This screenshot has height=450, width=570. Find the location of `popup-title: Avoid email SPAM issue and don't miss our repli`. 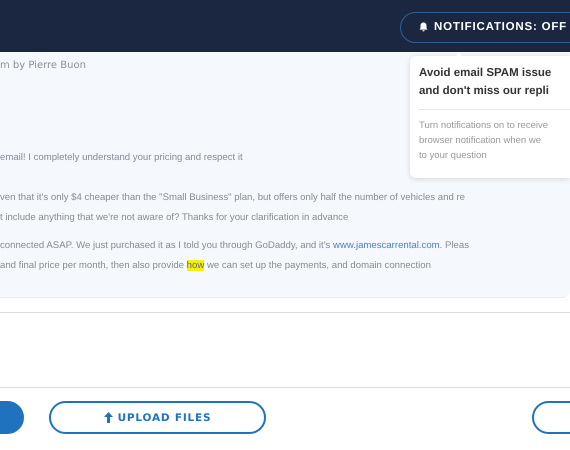

popup-title: Avoid email SPAM issue and don't miss our repli is located at coordinates (485, 82).